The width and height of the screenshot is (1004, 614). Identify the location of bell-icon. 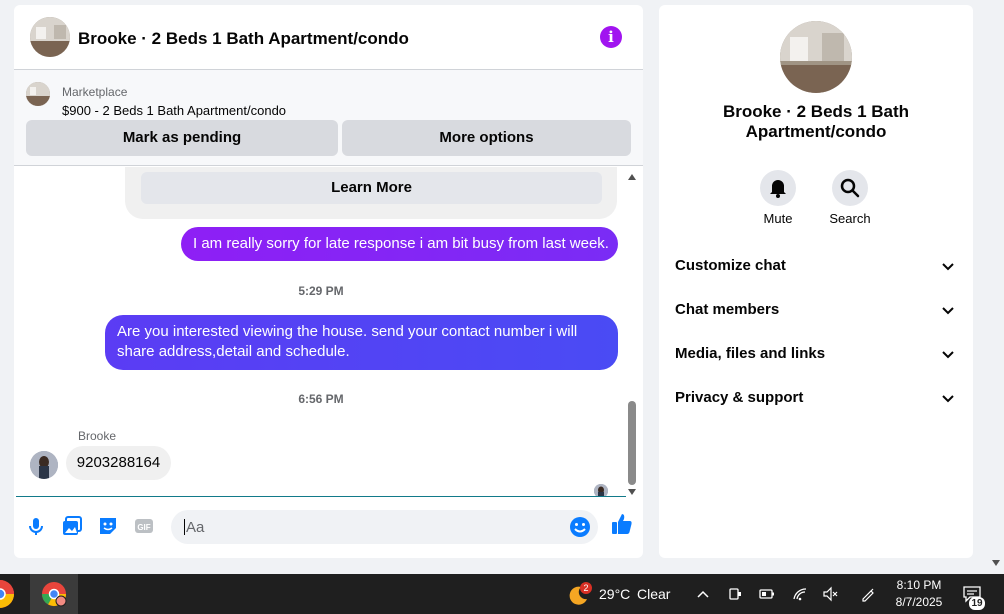
(778, 189).